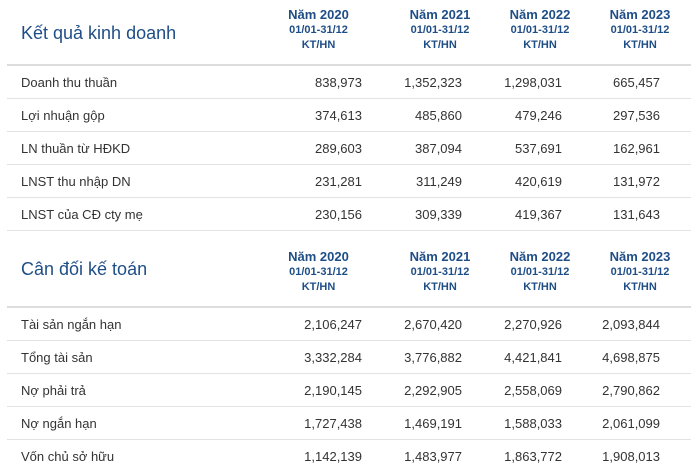 This screenshot has height=474, width=691. What do you see at coordinates (68, 456) in the screenshot?
I see `row-label: Vốn chủ sở hữu` at bounding box center [68, 456].